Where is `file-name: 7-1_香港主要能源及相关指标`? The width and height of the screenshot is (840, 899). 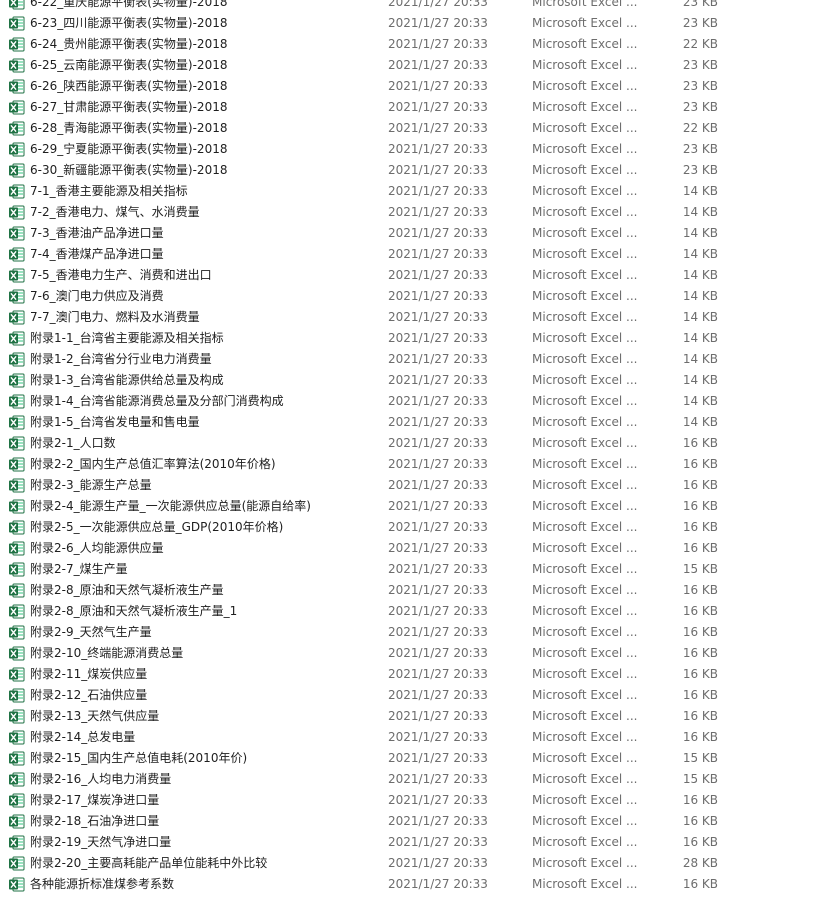
file-name: 7-1_香港主要能源及相关指标 is located at coordinates (109, 191).